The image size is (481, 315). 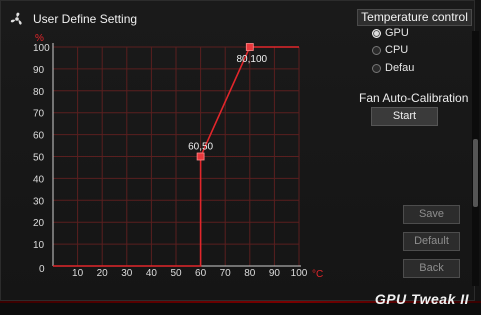 I want to click on y-tick-label: 30, so click(x=39, y=201).